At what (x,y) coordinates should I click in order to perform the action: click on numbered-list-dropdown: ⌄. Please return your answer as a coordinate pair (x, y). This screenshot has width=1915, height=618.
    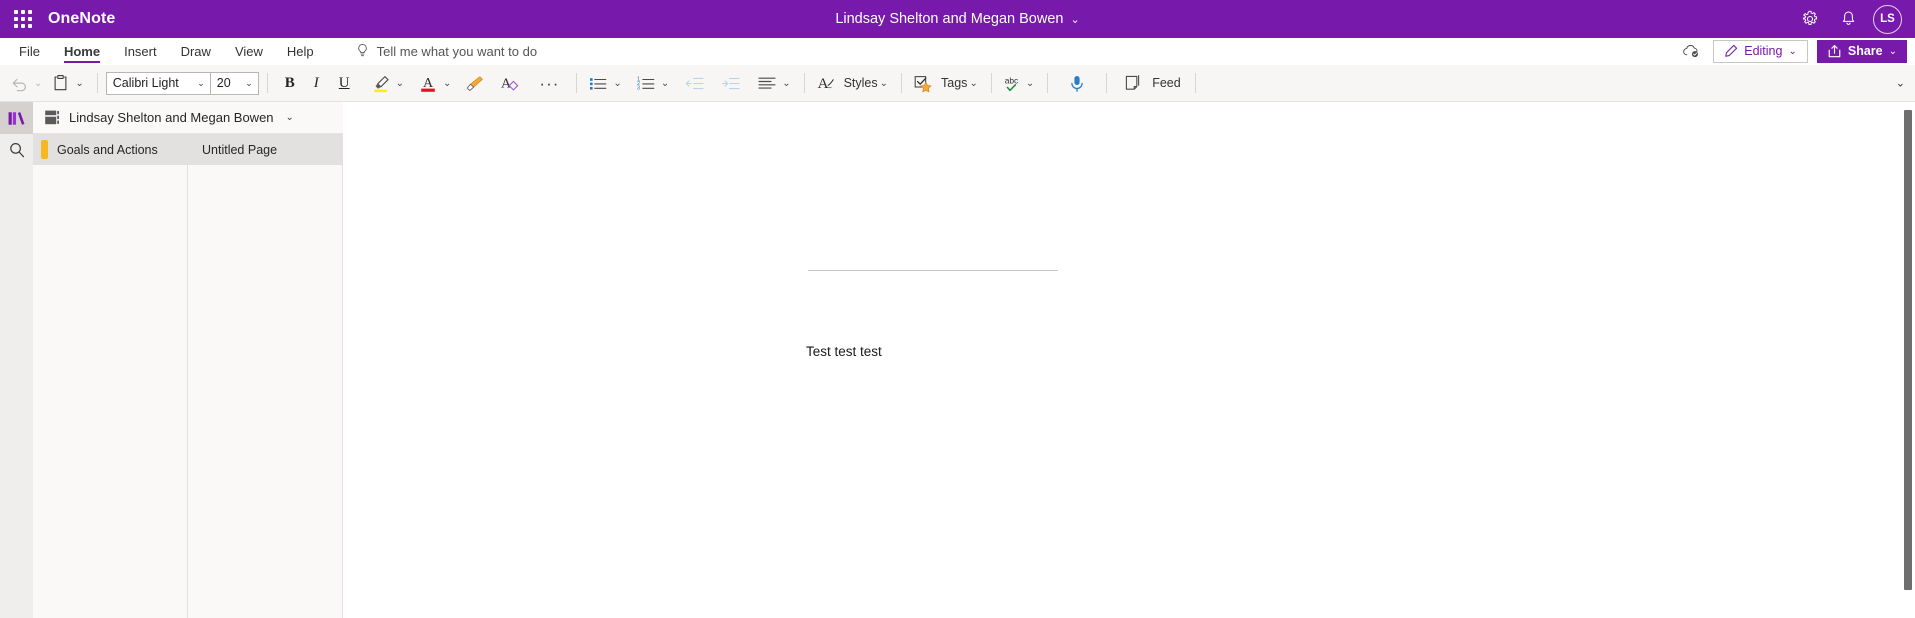
    Looking at the image, I should click on (666, 83).